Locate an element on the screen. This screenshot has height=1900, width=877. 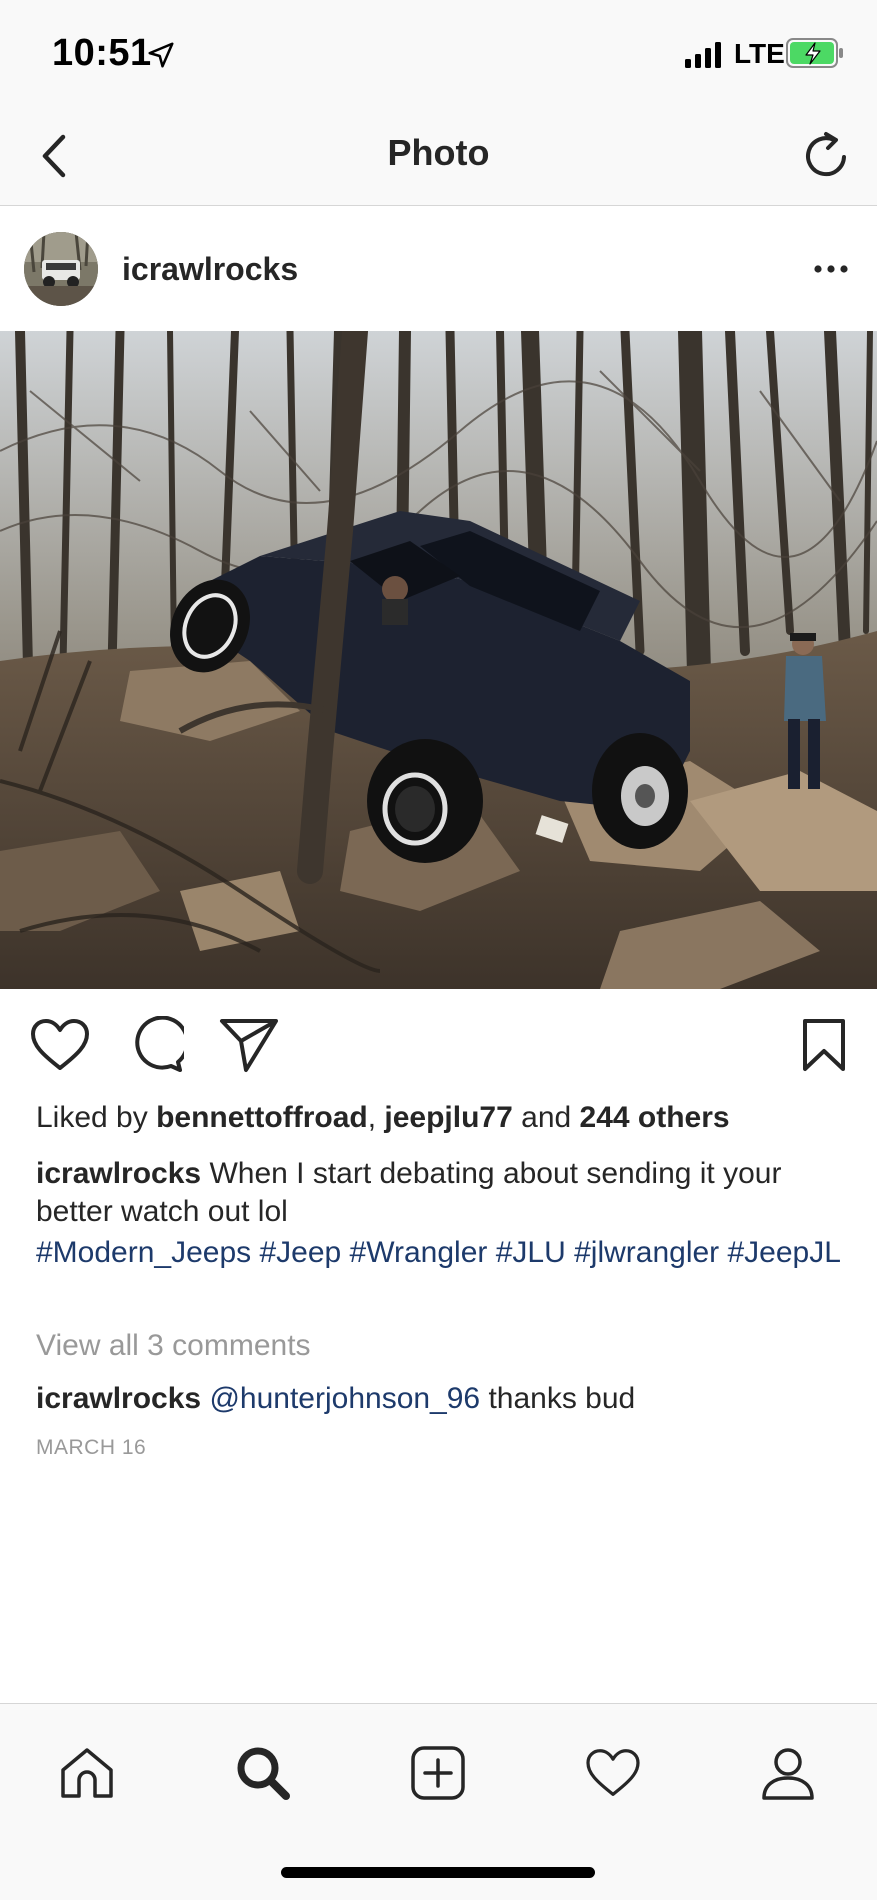
view-all-comments-link: View all 3 comments is located at coordinates (446, 1346).